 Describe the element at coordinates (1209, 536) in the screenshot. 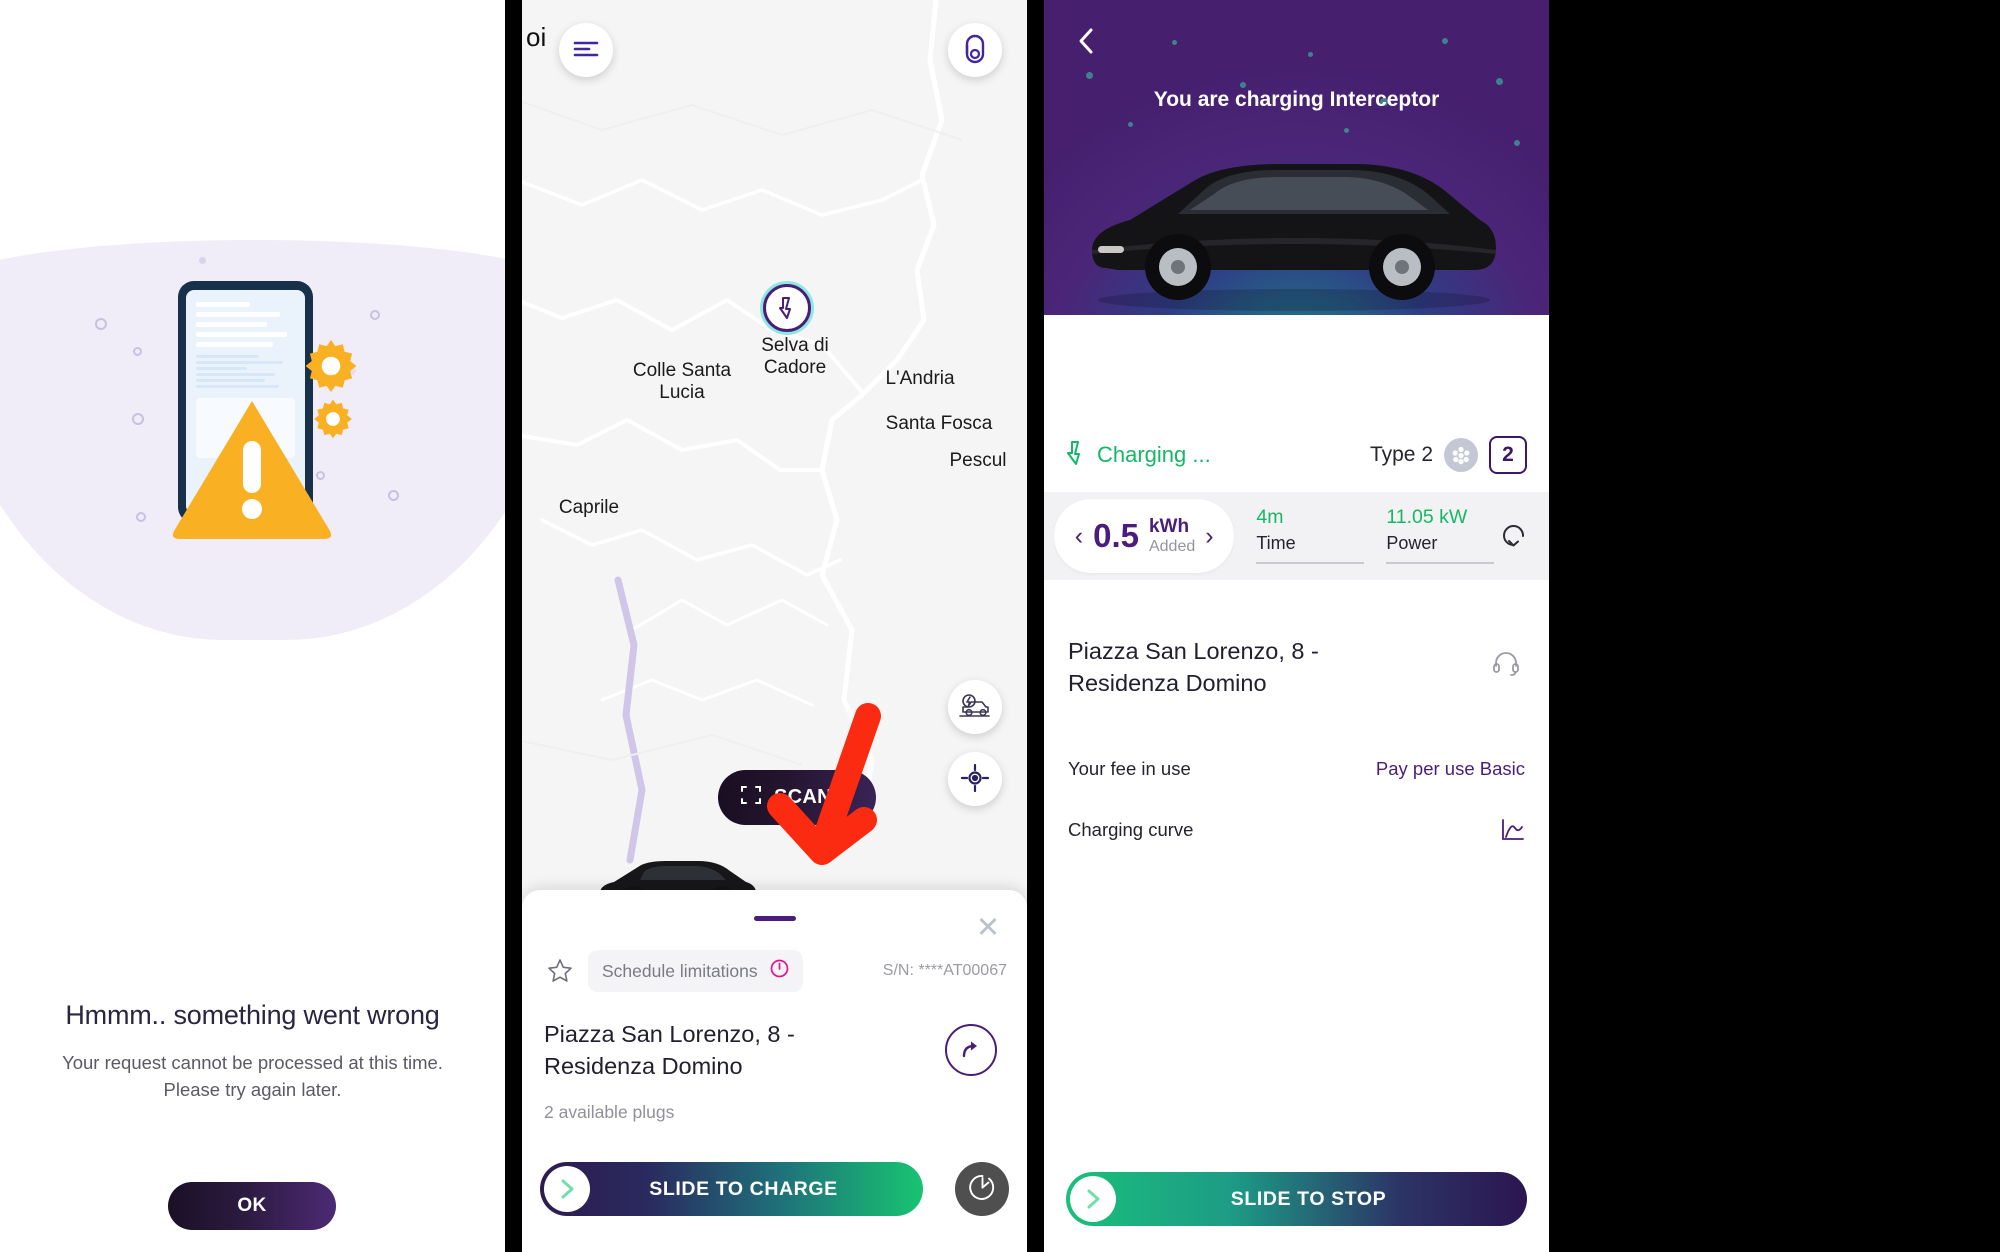

I see `chevron-right-icon: ›` at that location.